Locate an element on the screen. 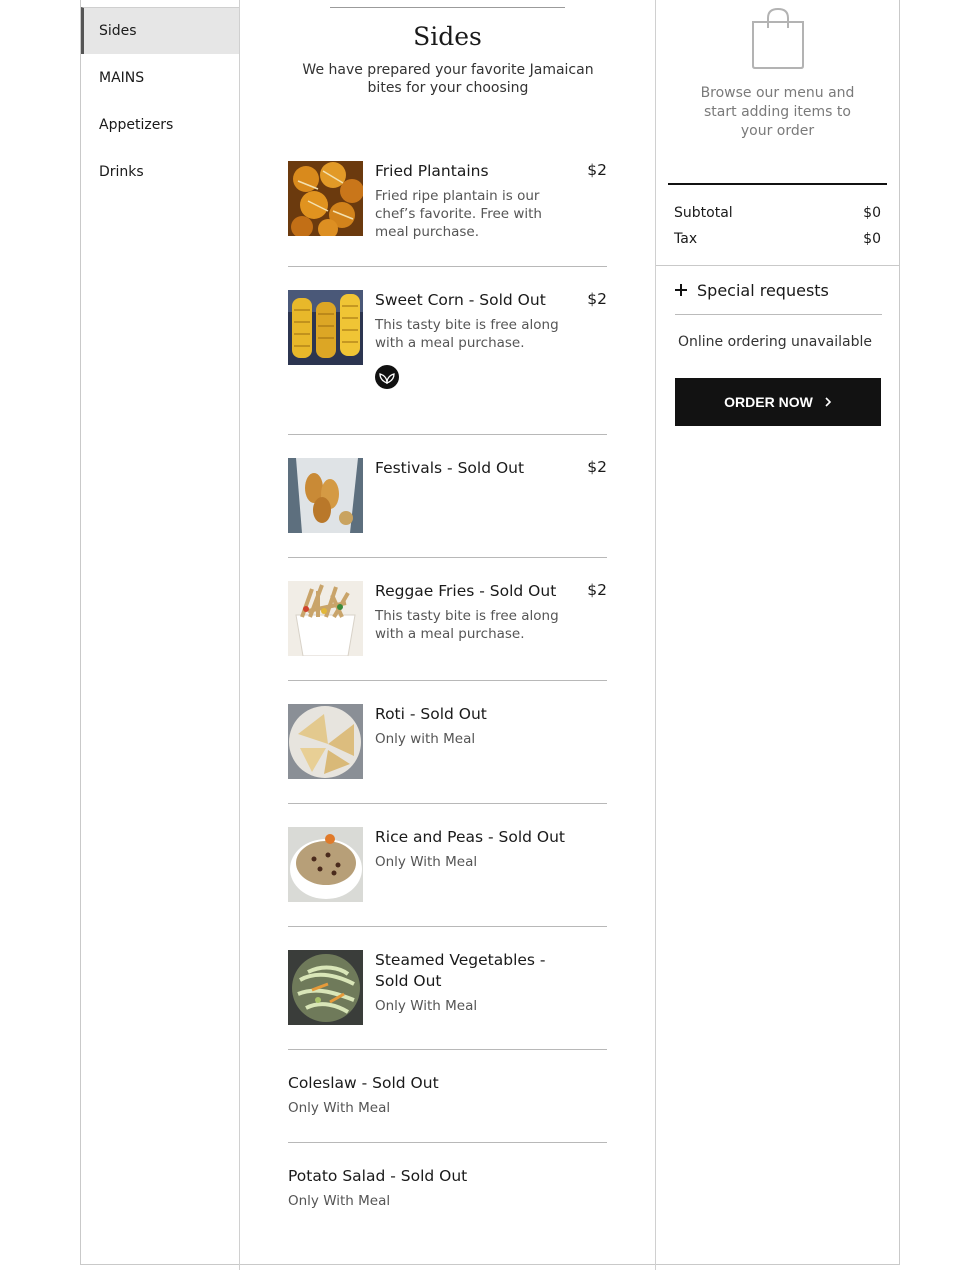 This screenshot has width=965, height=1270. cart-summary-divider is located at coordinates (777, 265).